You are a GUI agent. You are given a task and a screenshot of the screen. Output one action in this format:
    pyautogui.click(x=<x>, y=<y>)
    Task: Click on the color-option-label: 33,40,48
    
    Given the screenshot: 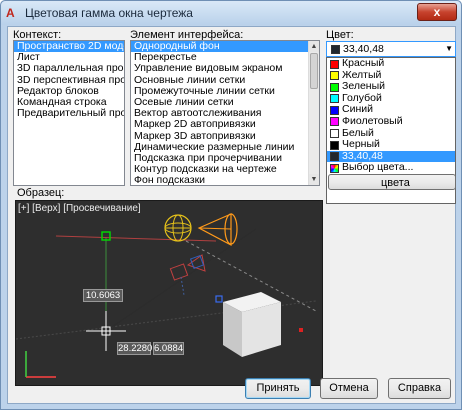 What is the action you would take?
    pyautogui.click(x=362, y=155)
    